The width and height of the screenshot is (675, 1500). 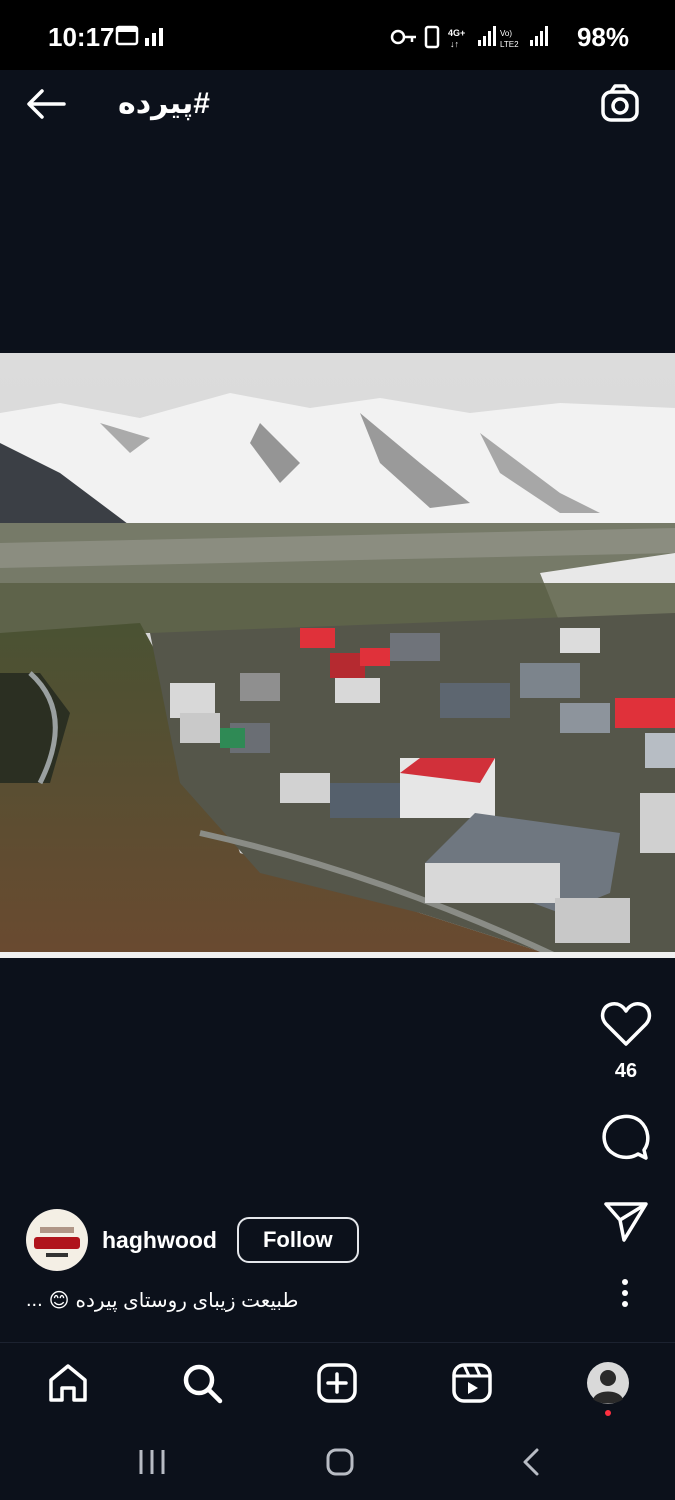 I want to click on nav-profile-avatar, so click(x=608, y=1388).